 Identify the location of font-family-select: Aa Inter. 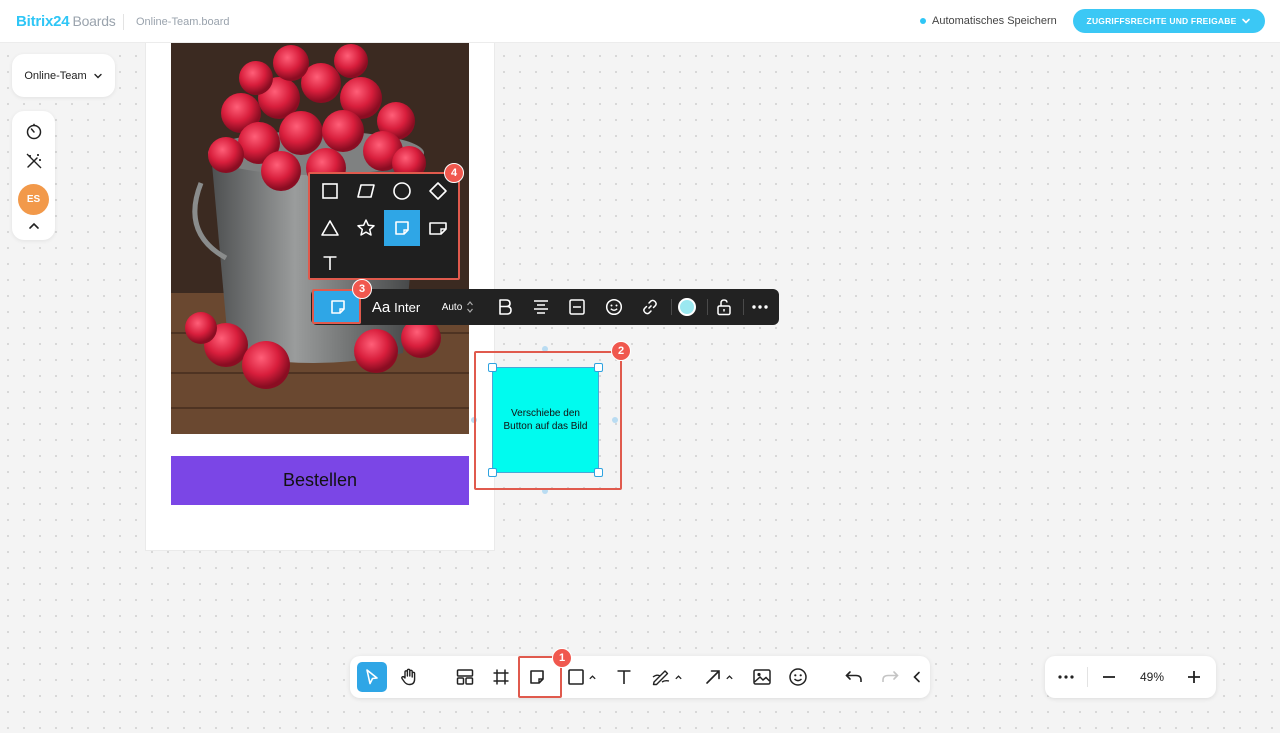
(396, 307).